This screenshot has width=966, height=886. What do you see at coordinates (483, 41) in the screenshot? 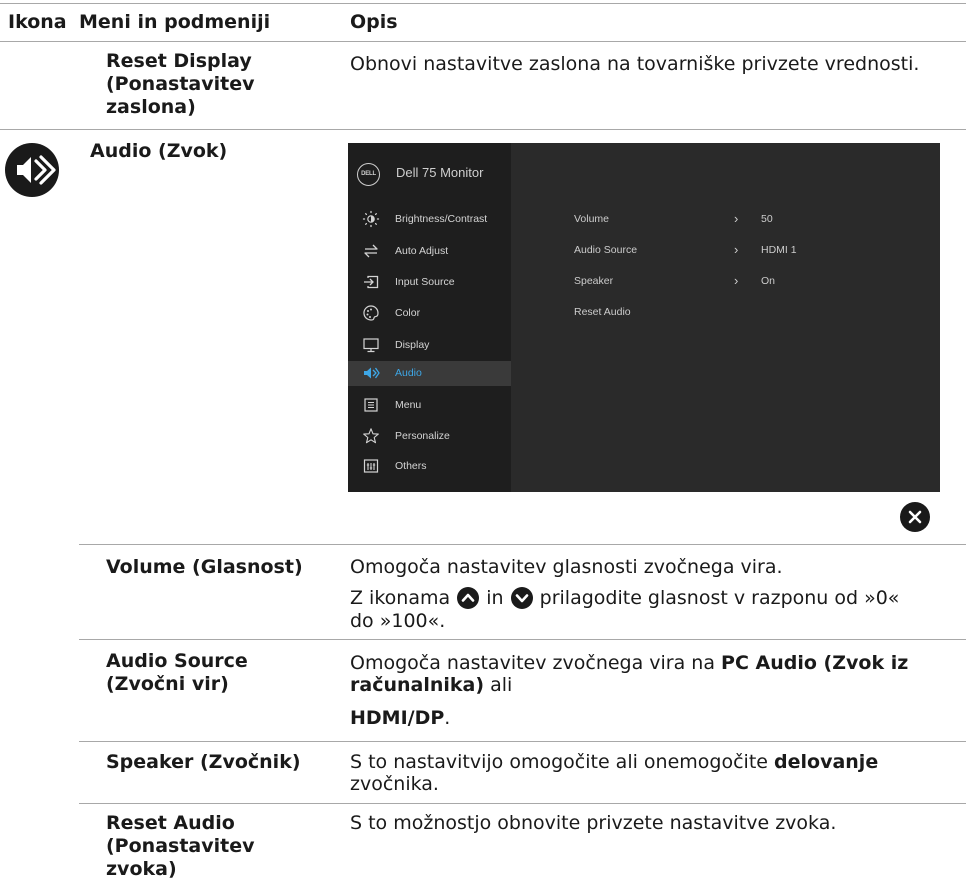
I see `header-rule` at bounding box center [483, 41].